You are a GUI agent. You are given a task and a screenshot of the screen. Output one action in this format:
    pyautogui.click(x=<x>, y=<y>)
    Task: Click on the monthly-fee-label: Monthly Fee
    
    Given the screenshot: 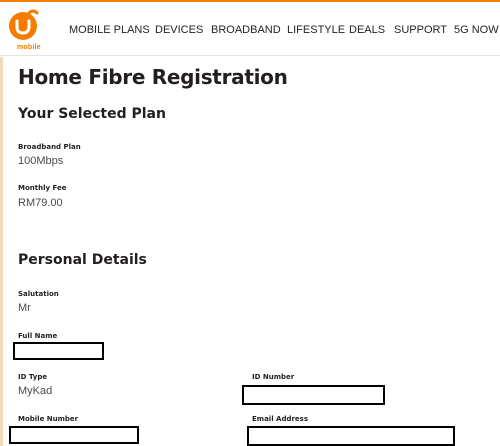 What is the action you would take?
    pyautogui.click(x=42, y=188)
    